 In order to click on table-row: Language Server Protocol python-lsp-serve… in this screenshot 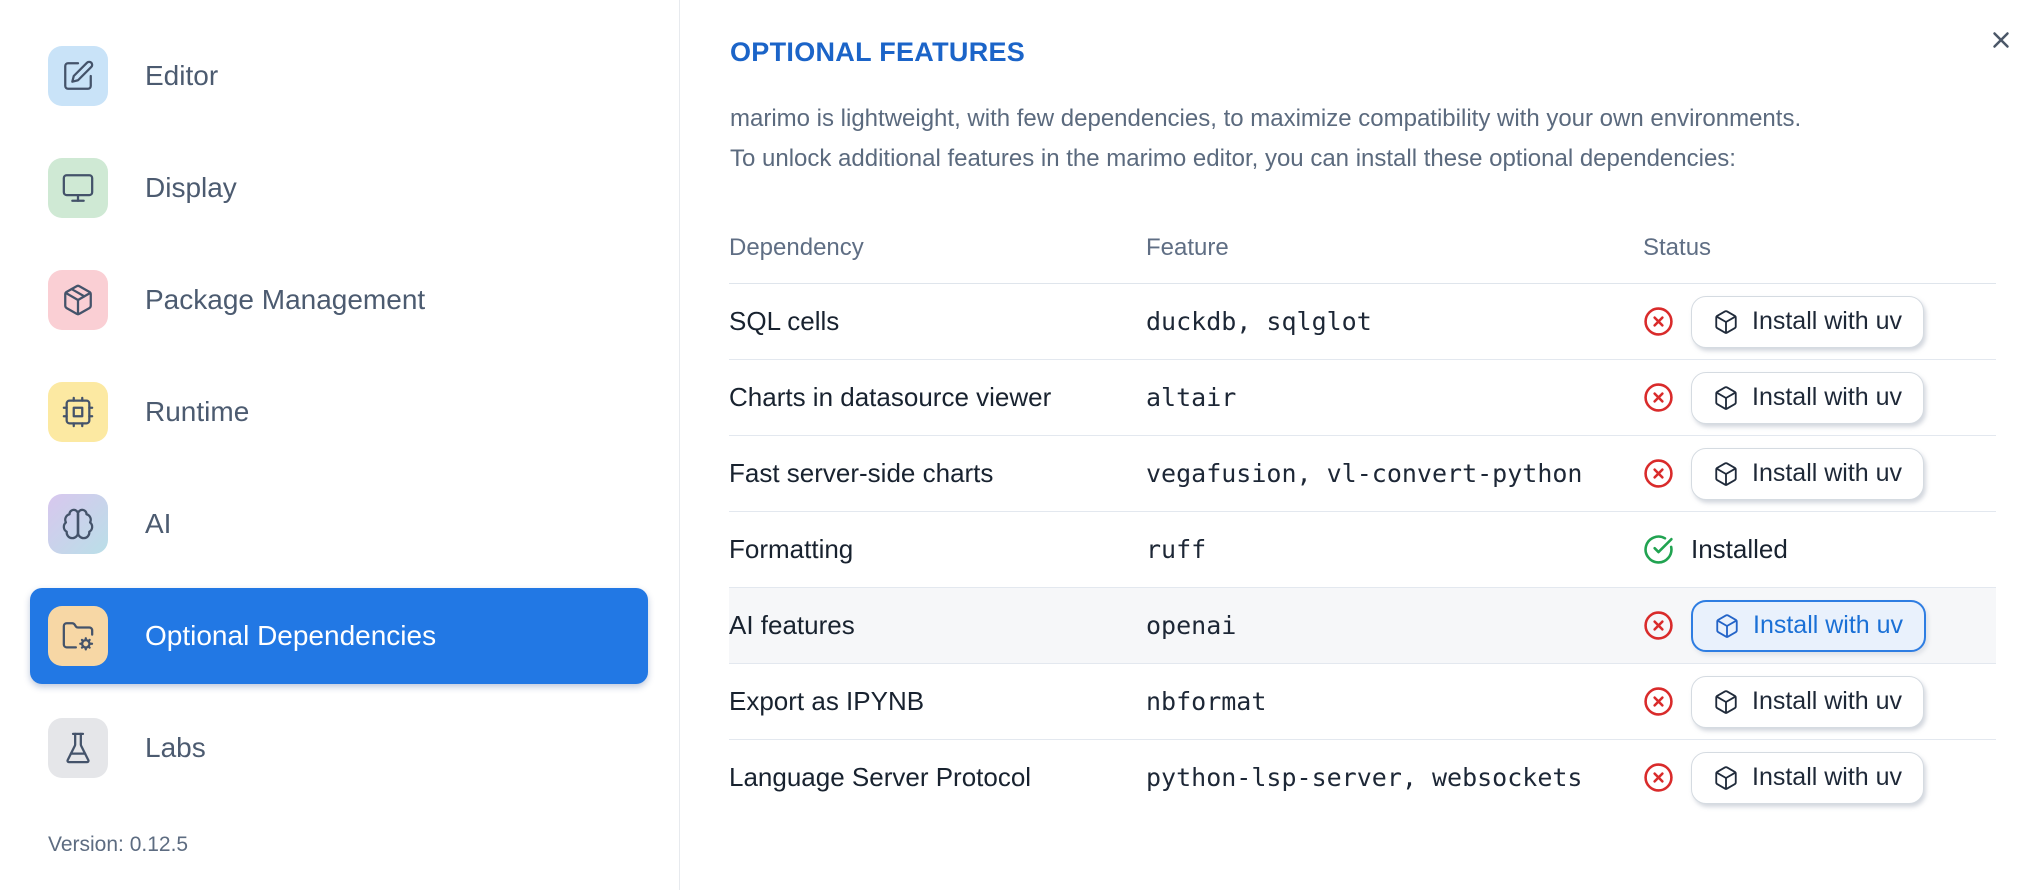, I will do `click(1362, 777)`.